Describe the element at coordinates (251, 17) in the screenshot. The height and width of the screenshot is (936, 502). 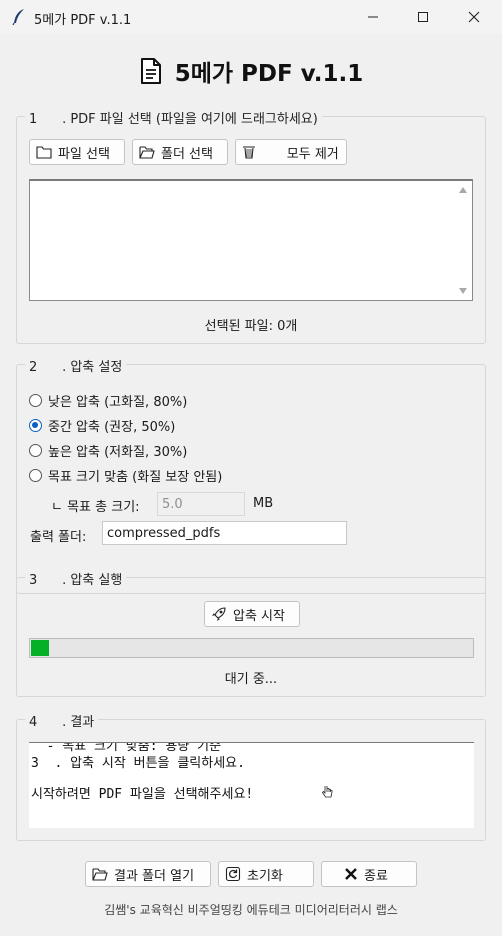
I see `title-bar: 5메가 PDF v.1.1` at that location.